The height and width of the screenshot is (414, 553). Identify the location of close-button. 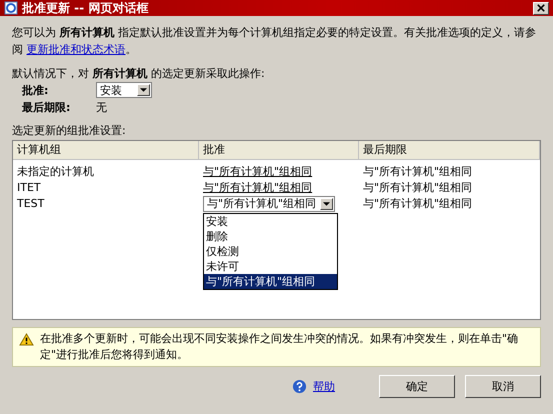
(541, 8).